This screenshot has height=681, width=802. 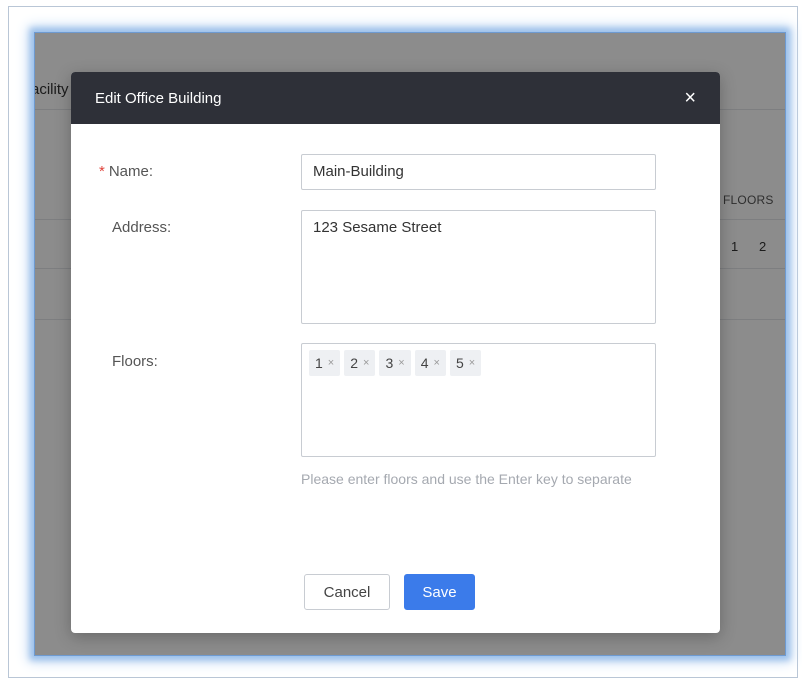 I want to click on required-asterisk: *, so click(x=102, y=171).